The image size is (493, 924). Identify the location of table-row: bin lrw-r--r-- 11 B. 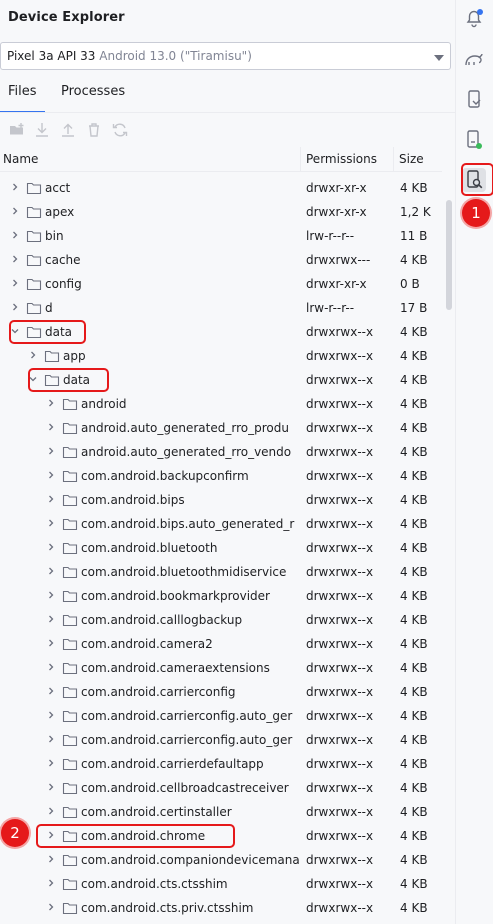
(221, 236).